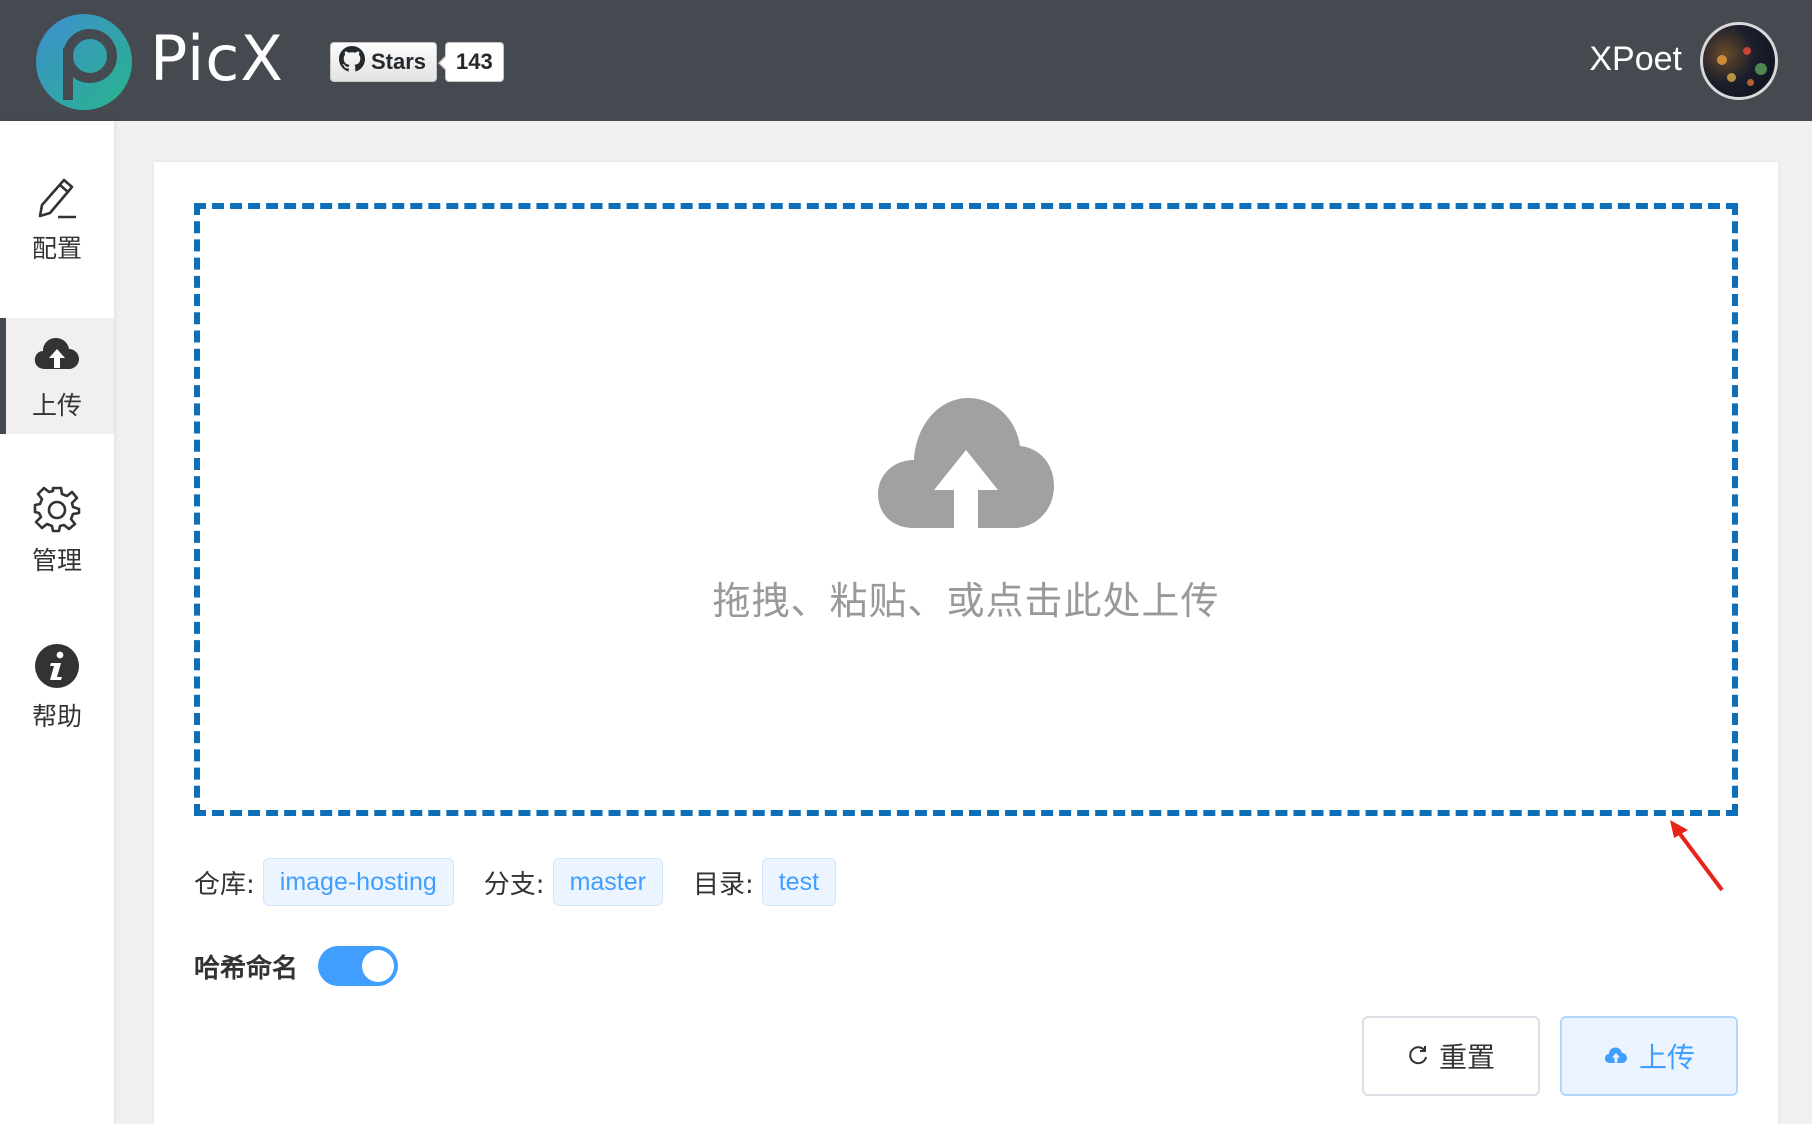 The width and height of the screenshot is (1812, 1124). Describe the element at coordinates (723, 884) in the screenshot. I see `dir-label: 目录:` at that location.